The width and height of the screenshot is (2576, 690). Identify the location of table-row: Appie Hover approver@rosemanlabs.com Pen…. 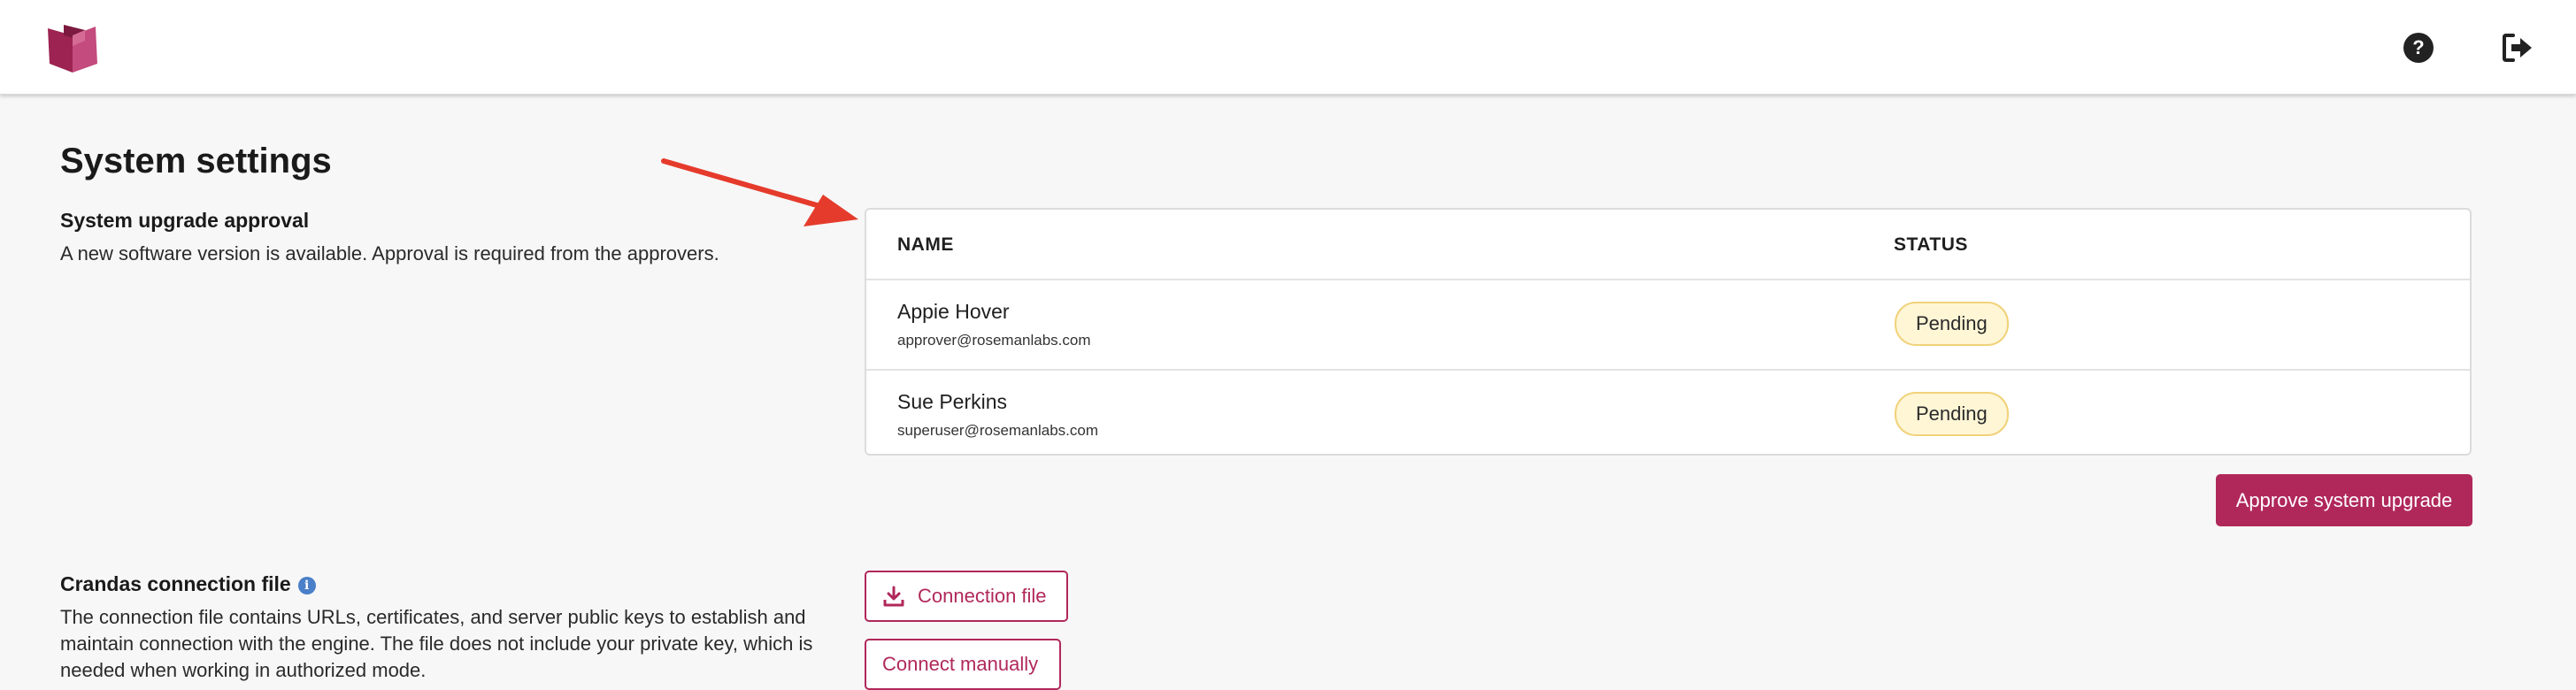
(1668, 324).